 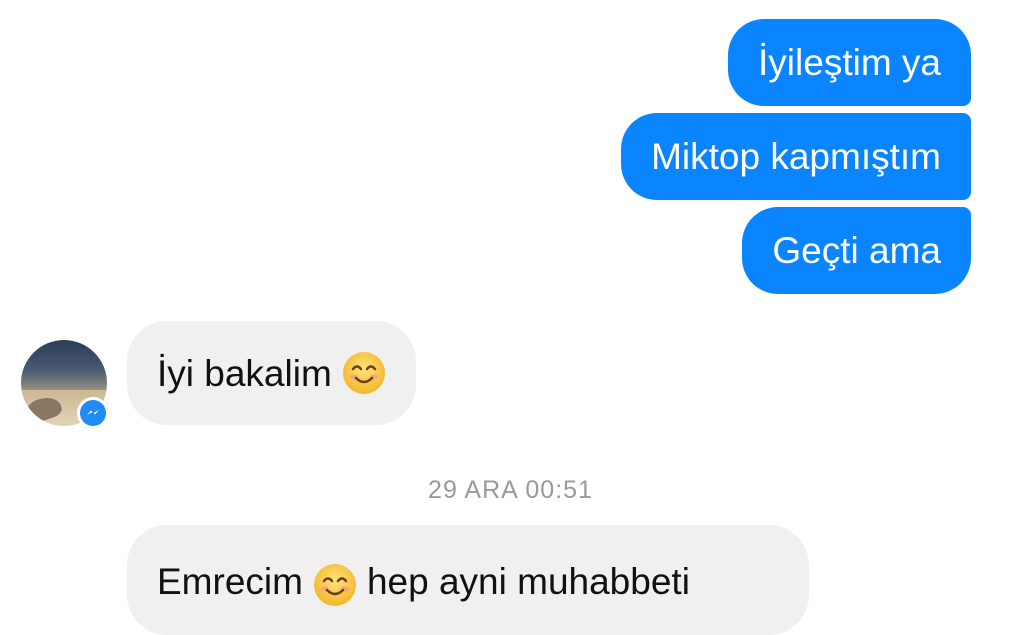 What do you see at coordinates (244, 373) in the screenshot?
I see `message-text: İyi bakalim` at bounding box center [244, 373].